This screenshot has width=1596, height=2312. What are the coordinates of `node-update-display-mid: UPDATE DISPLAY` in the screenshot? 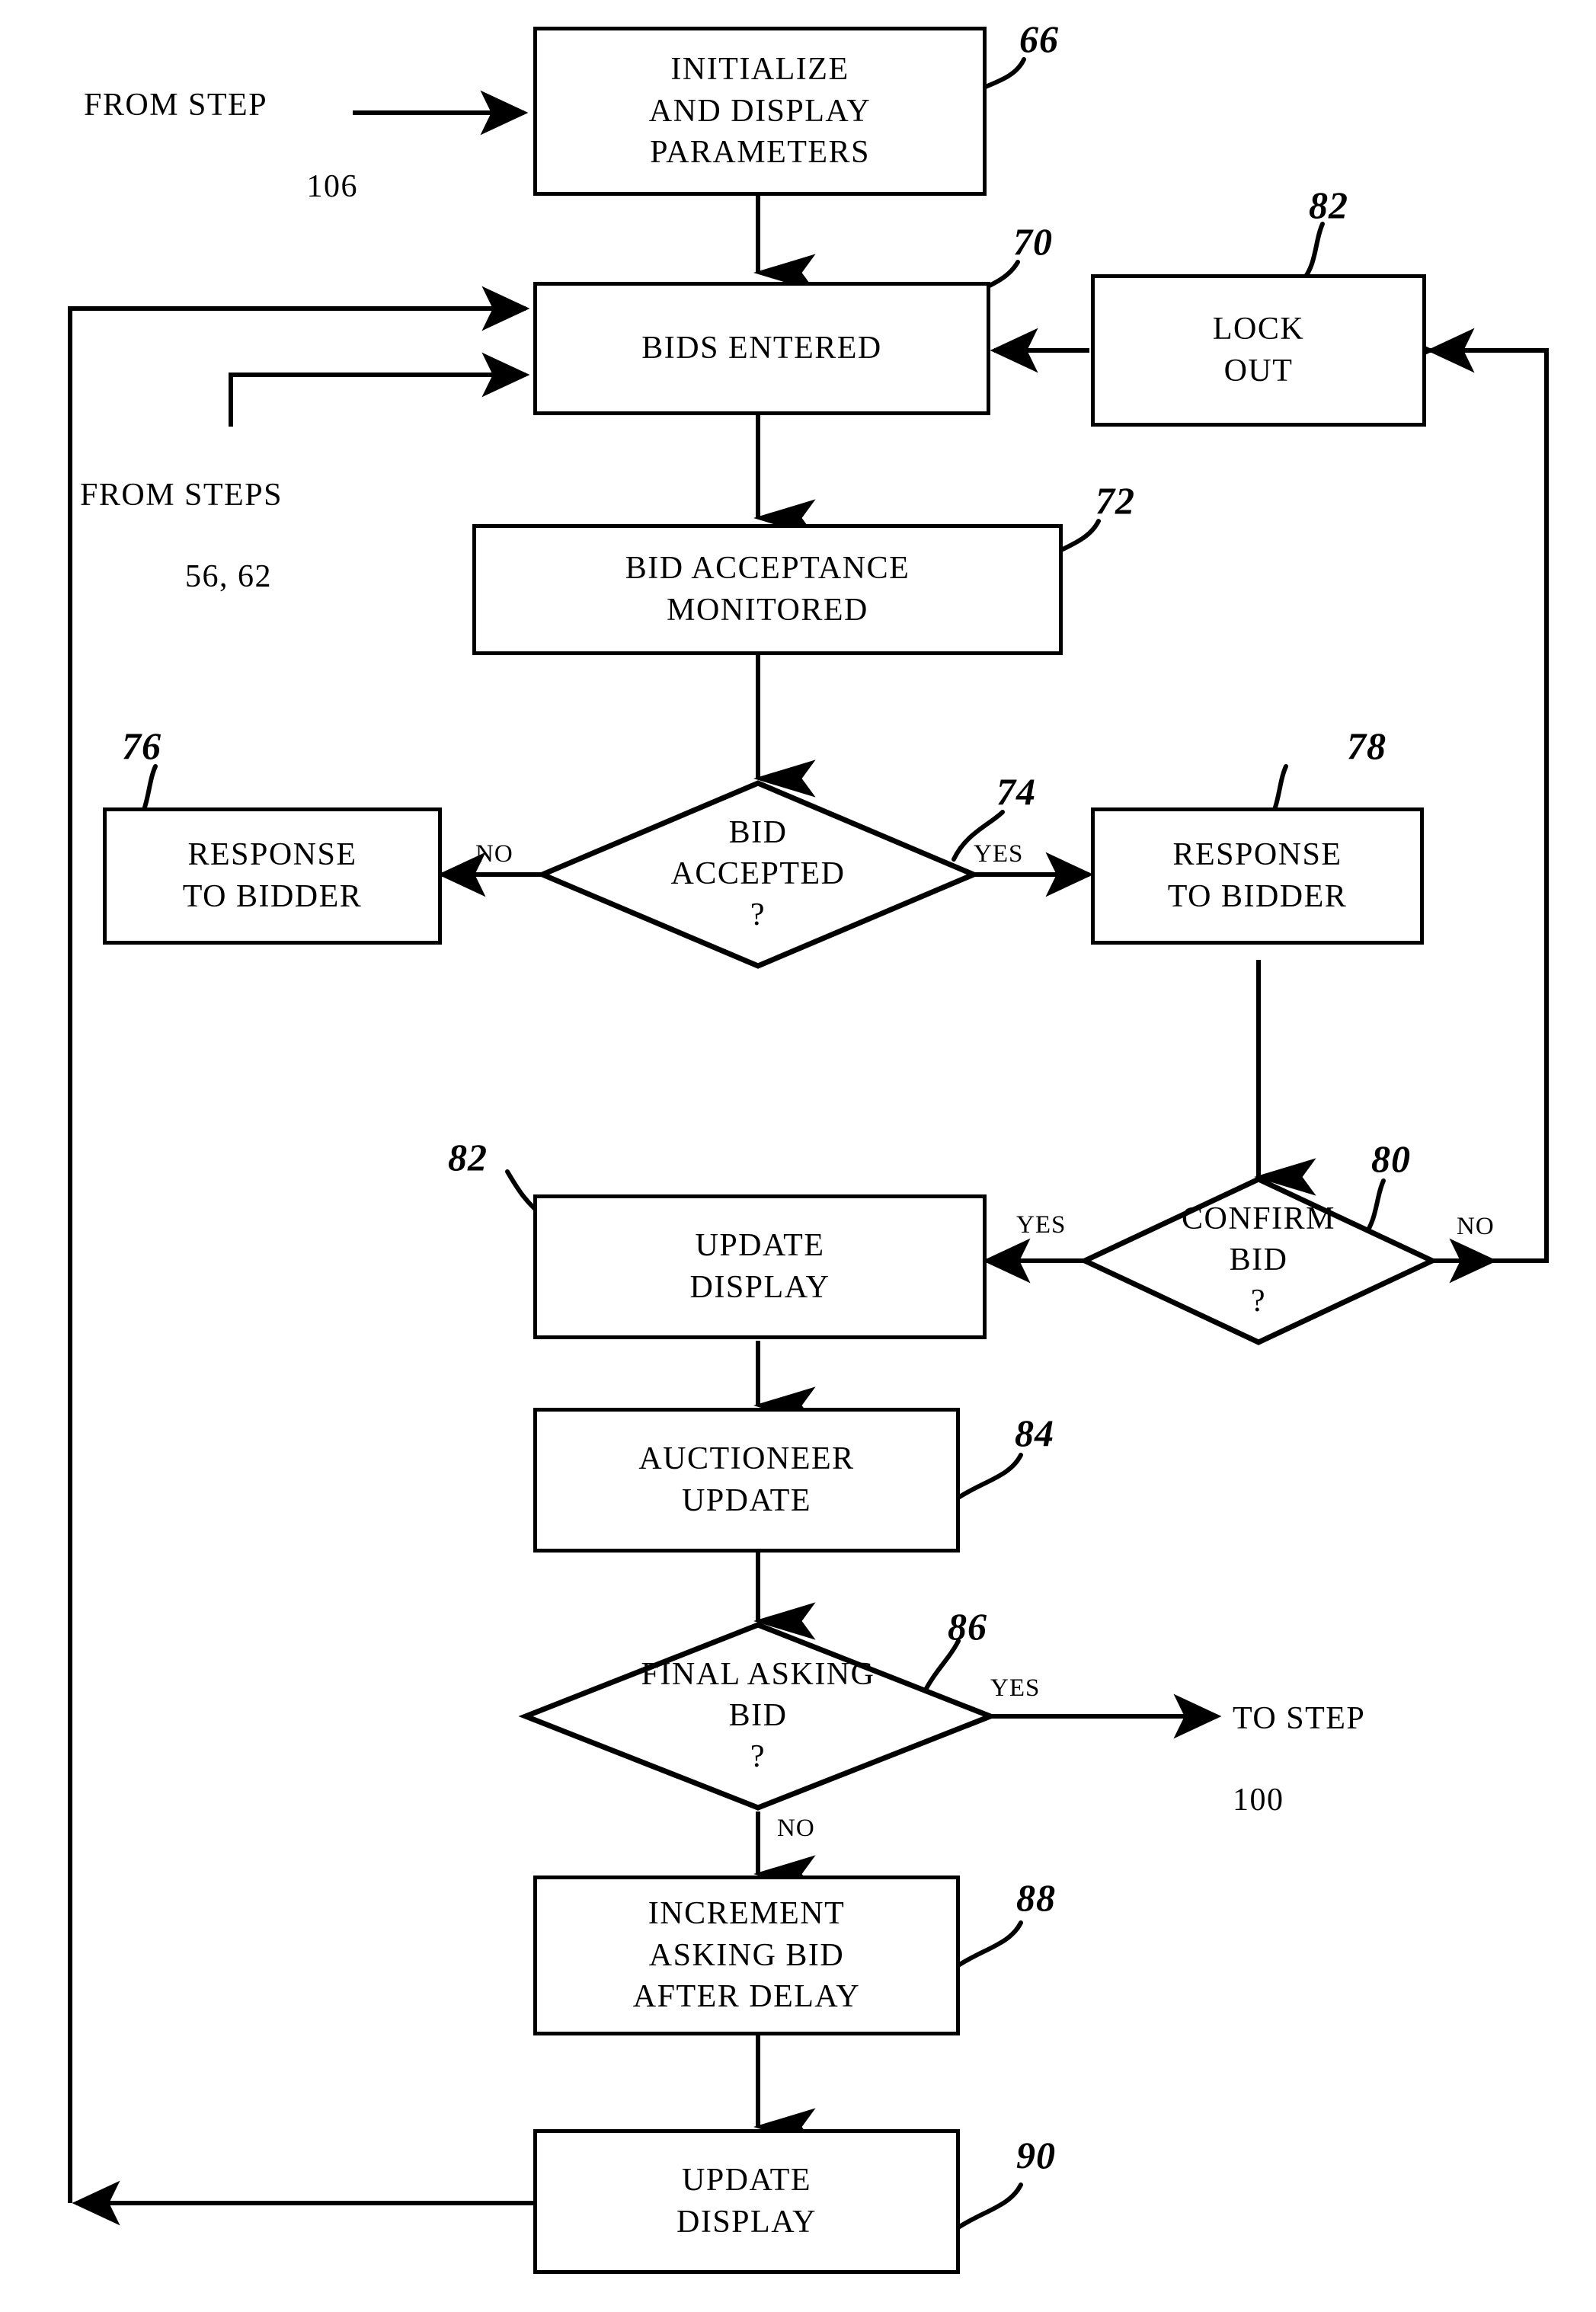 It's located at (760, 1266).